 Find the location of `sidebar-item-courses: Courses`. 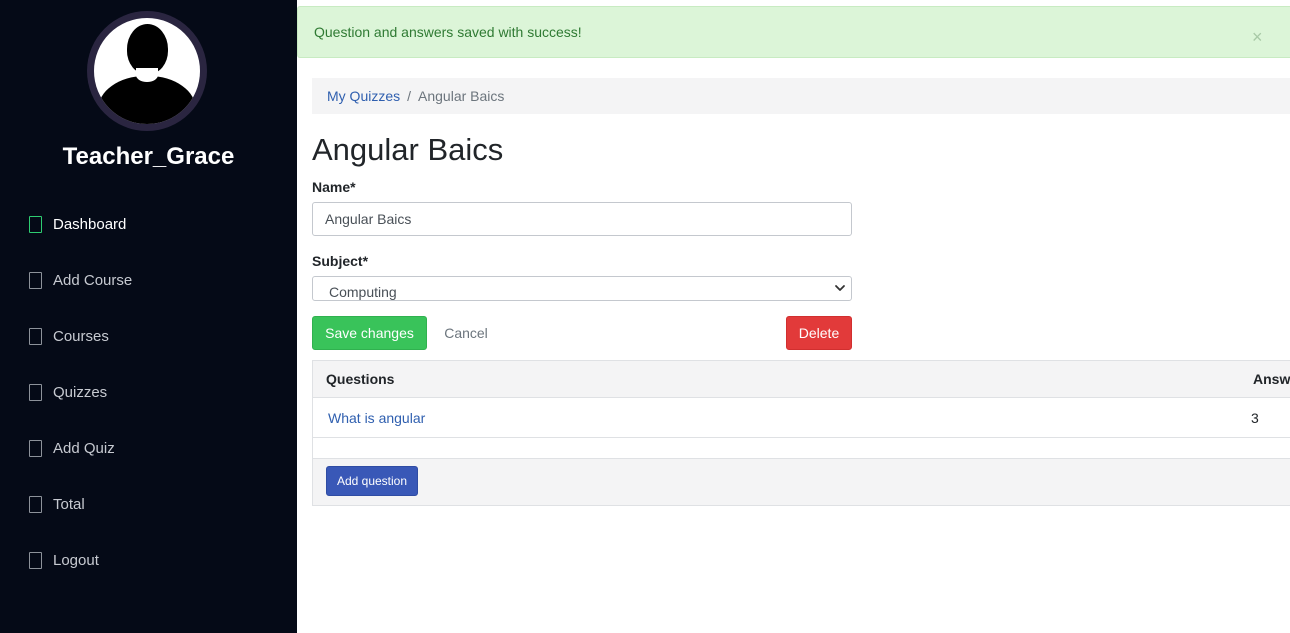

sidebar-item-courses: Courses is located at coordinates (69, 336).